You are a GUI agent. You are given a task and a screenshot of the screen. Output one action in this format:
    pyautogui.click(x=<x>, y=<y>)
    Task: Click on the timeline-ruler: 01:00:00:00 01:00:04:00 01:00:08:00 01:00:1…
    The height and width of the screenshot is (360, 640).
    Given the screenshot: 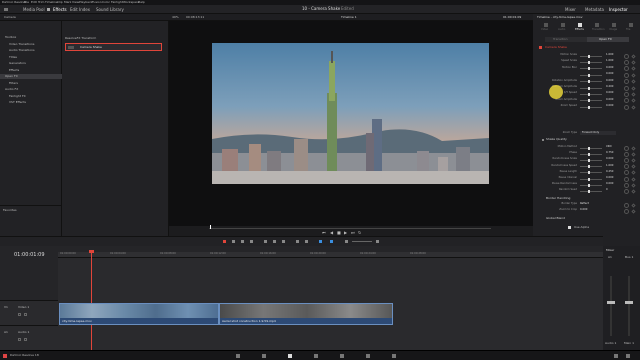 What is the action you would take?
    pyautogui.click(x=330, y=255)
    